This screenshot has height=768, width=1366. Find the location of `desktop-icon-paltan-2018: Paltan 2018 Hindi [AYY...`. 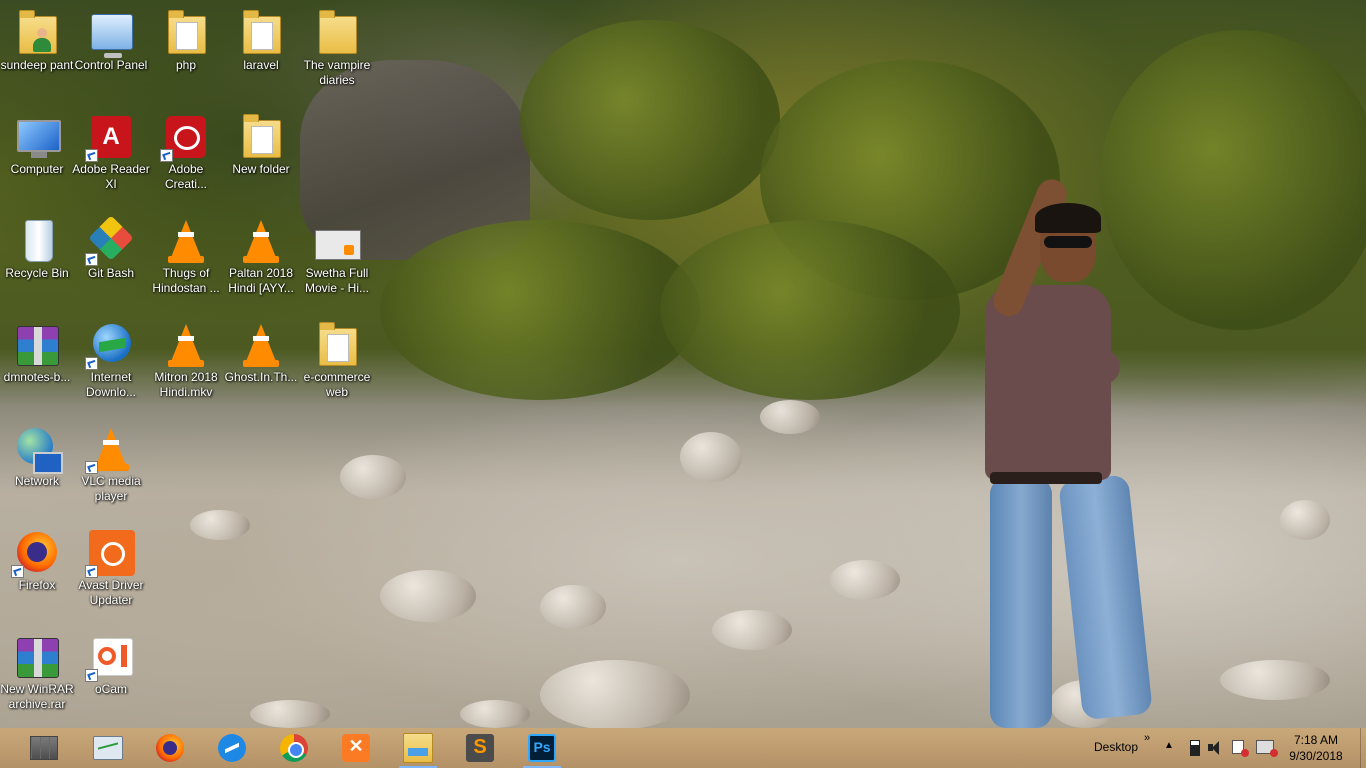

desktop-icon-paltan-2018: Paltan 2018 Hindi [AYY... is located at coordinates (261, 259).